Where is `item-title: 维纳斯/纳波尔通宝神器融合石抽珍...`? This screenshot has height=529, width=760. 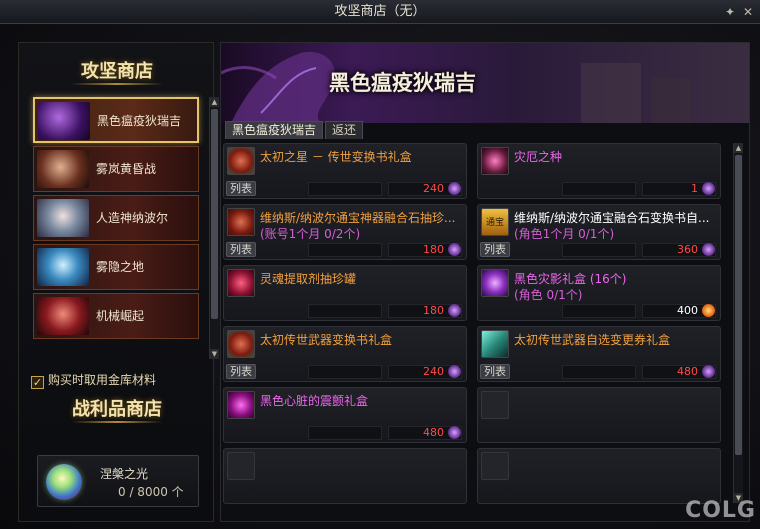
item-title: 维纳斯/纳波尔通宝神器融合石抽珍... is located at coordinates (358, 218).